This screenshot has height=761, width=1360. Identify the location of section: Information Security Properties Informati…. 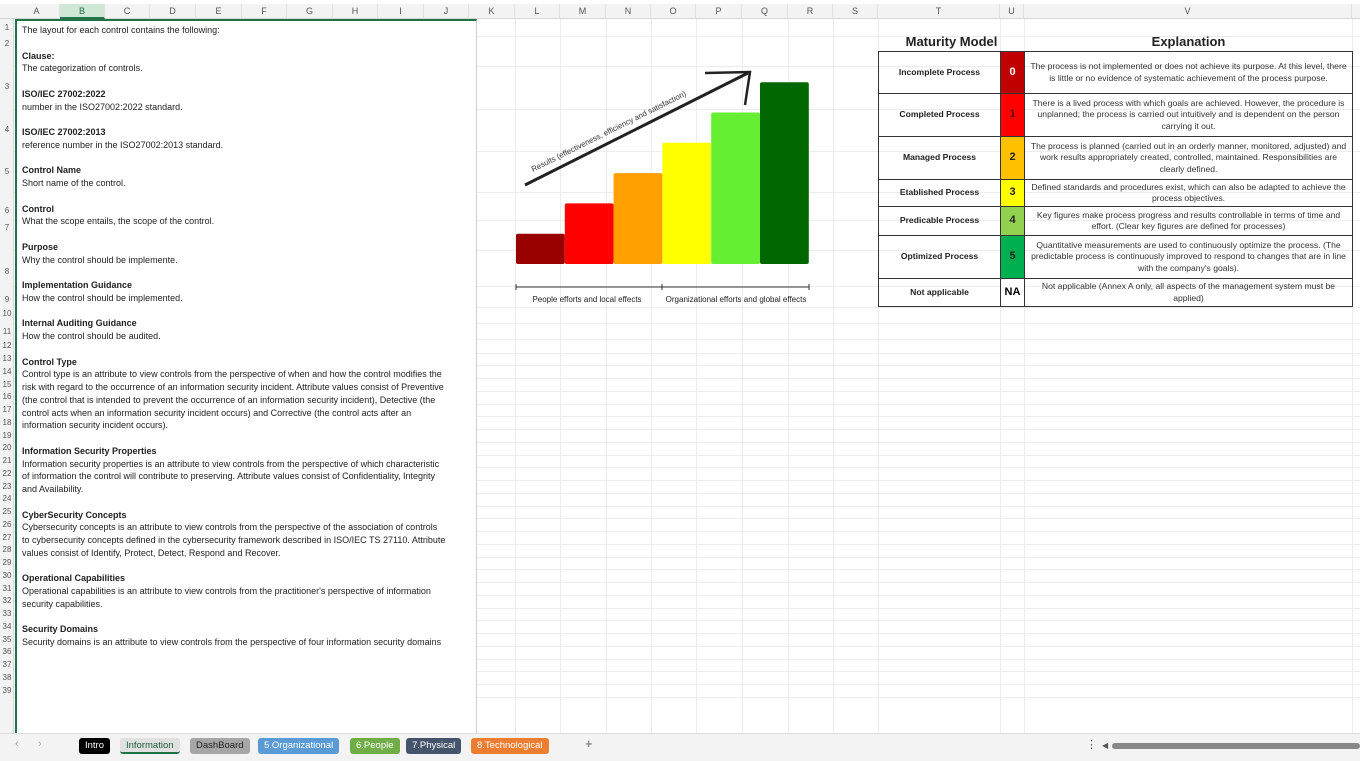
(249, 470).